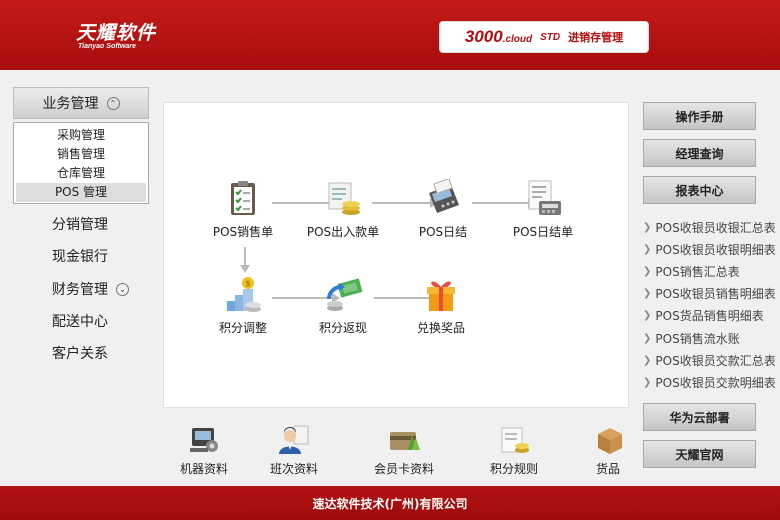 This screenshot has height=520, width=780. Describe the element at coordinates (699, 417) in the screenshot. I see `huawei-cloud-button: 华为云部署` at that location.